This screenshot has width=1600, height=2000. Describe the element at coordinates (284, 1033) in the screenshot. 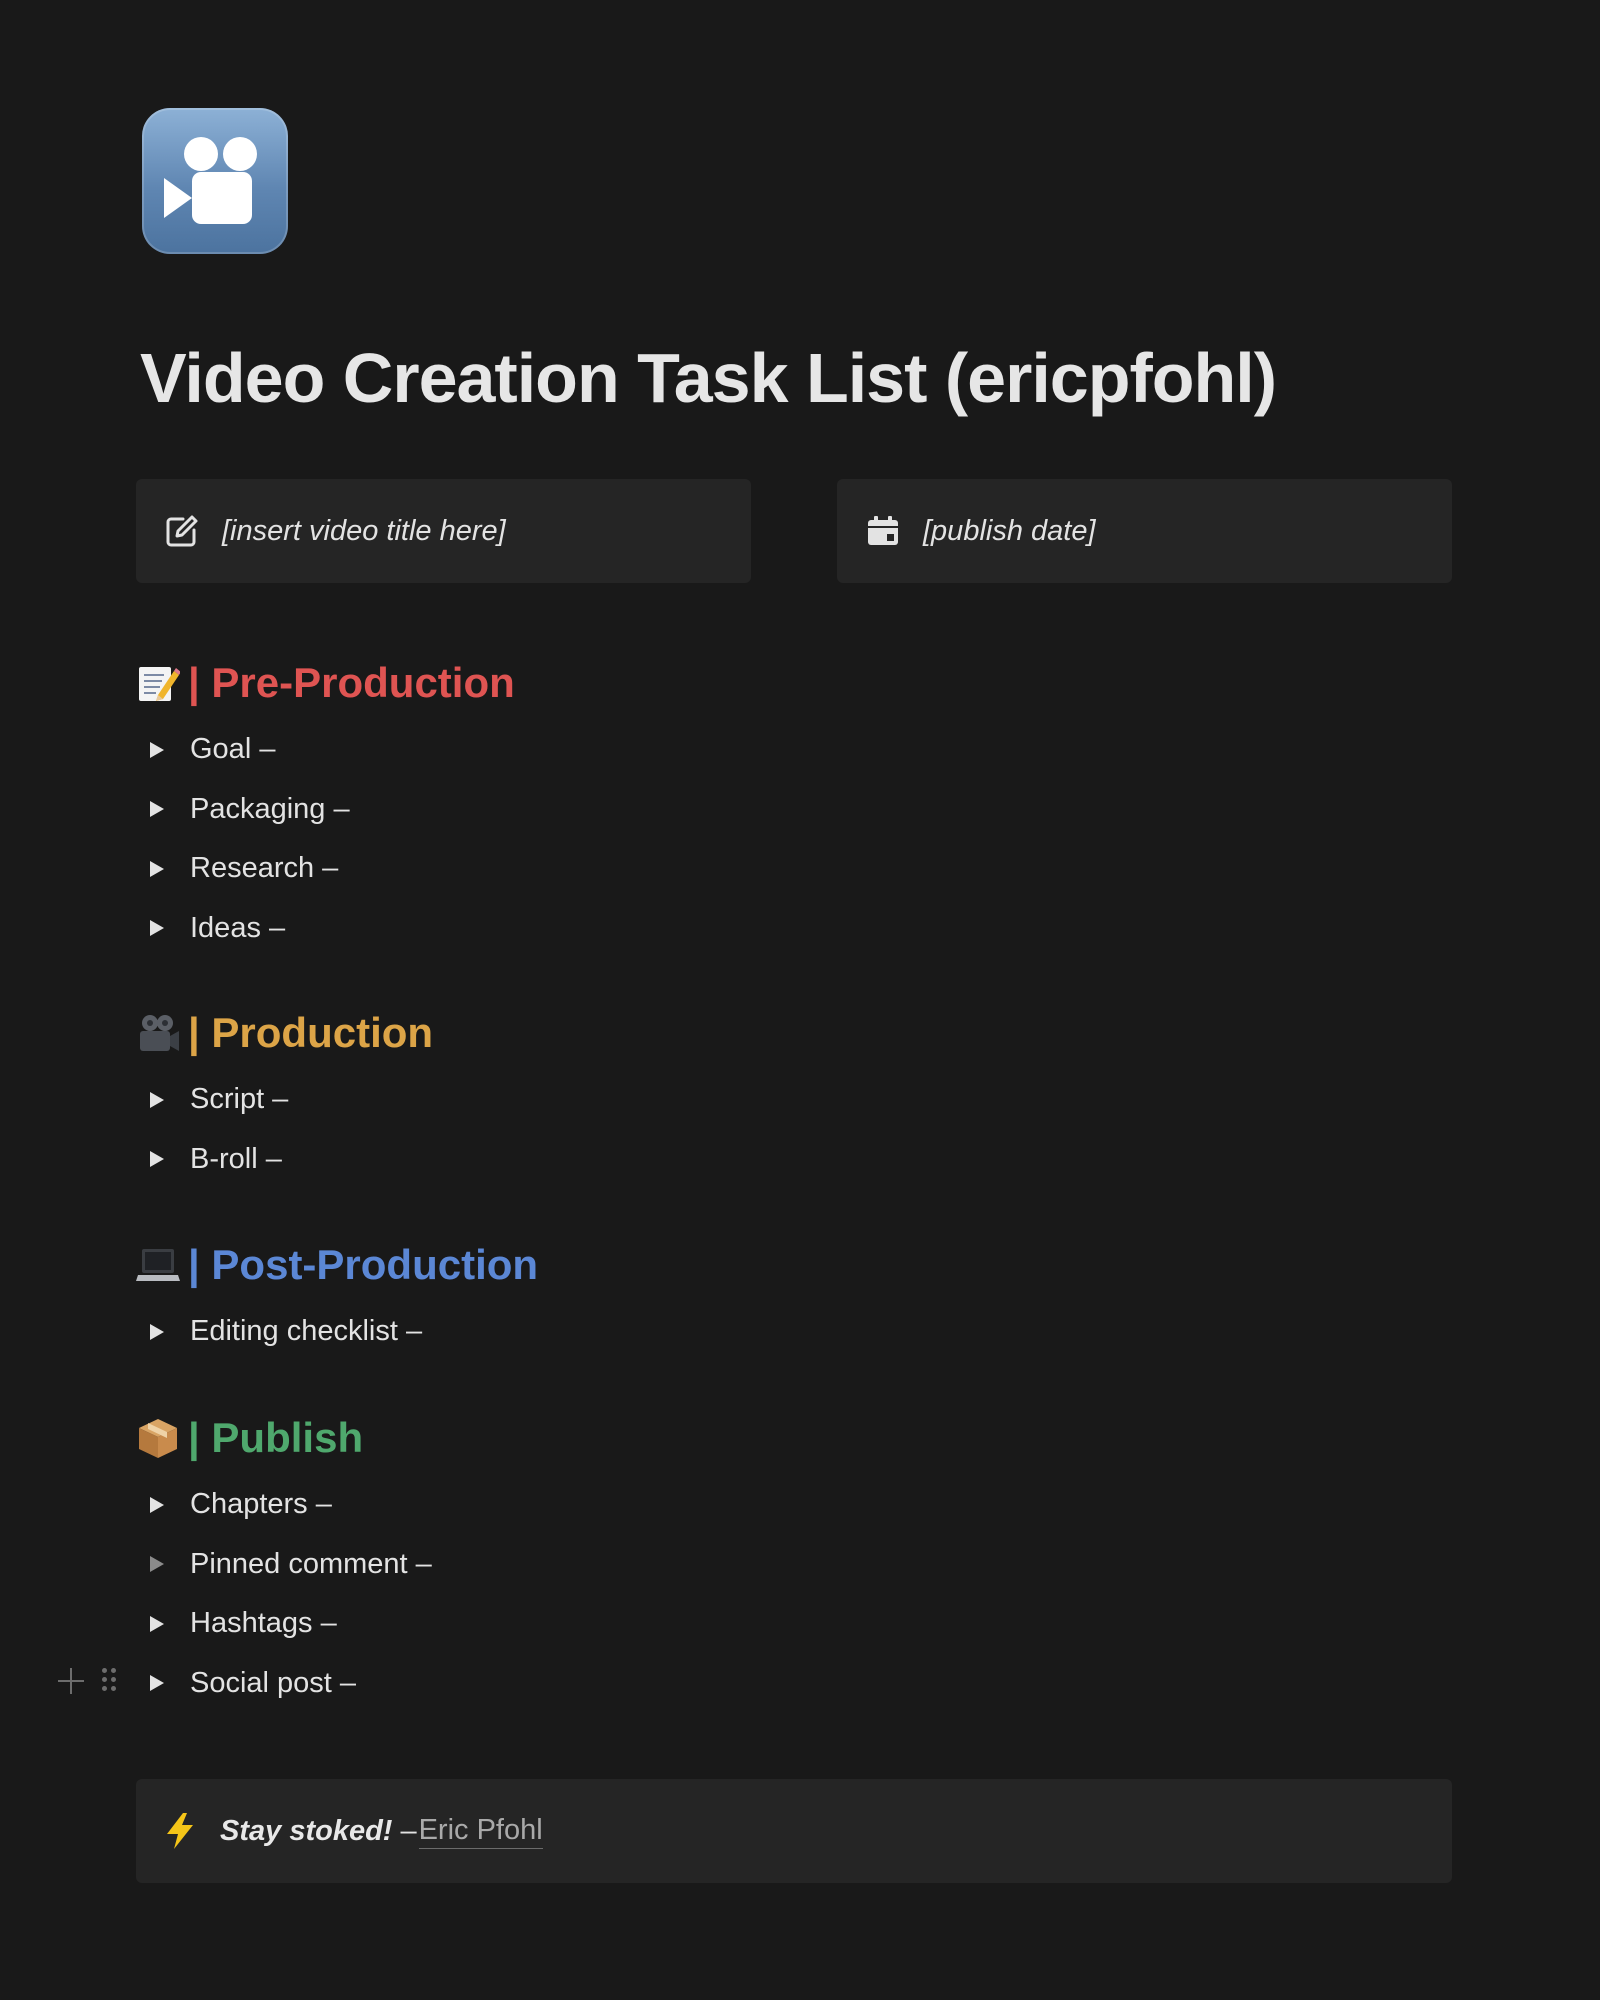

I see `section-heading: | Production` at that location.